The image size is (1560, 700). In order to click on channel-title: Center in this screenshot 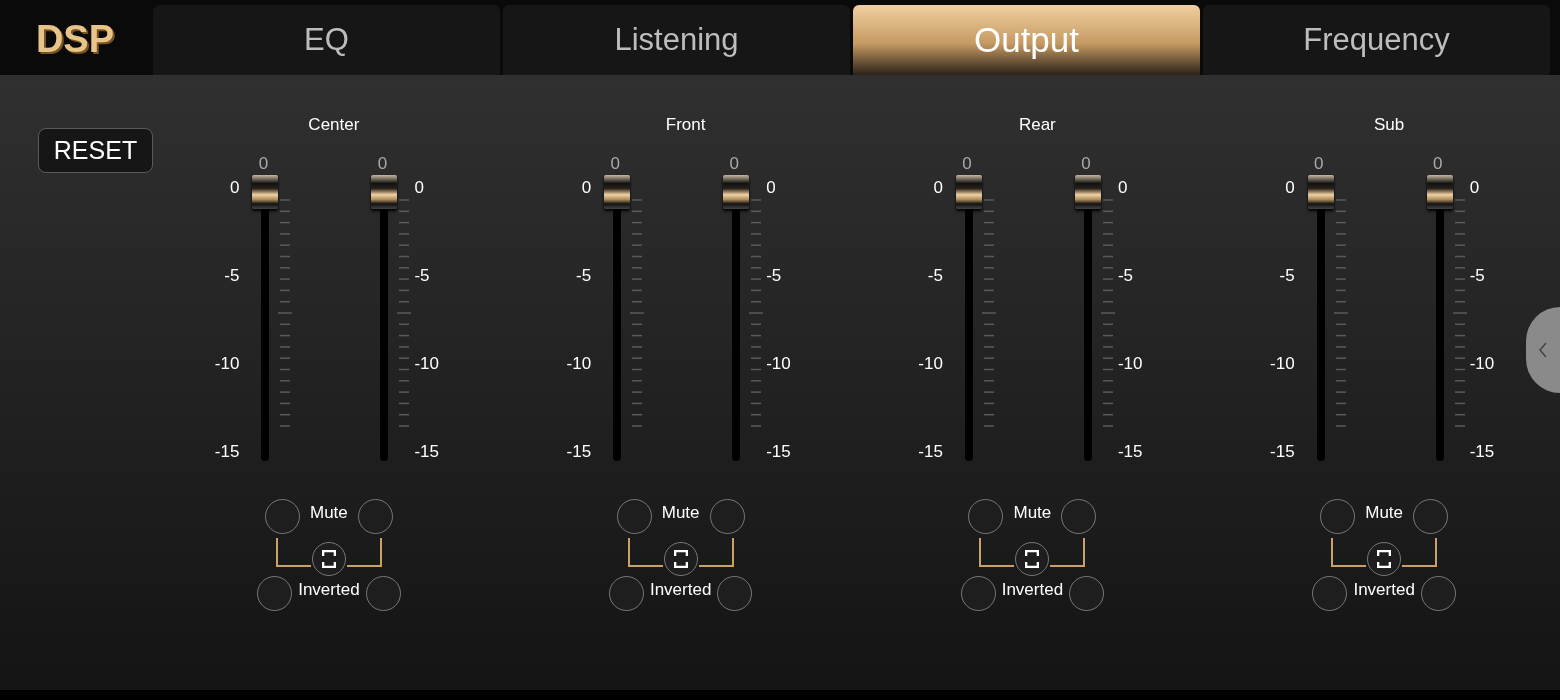, I will do `click(334, 125)`.